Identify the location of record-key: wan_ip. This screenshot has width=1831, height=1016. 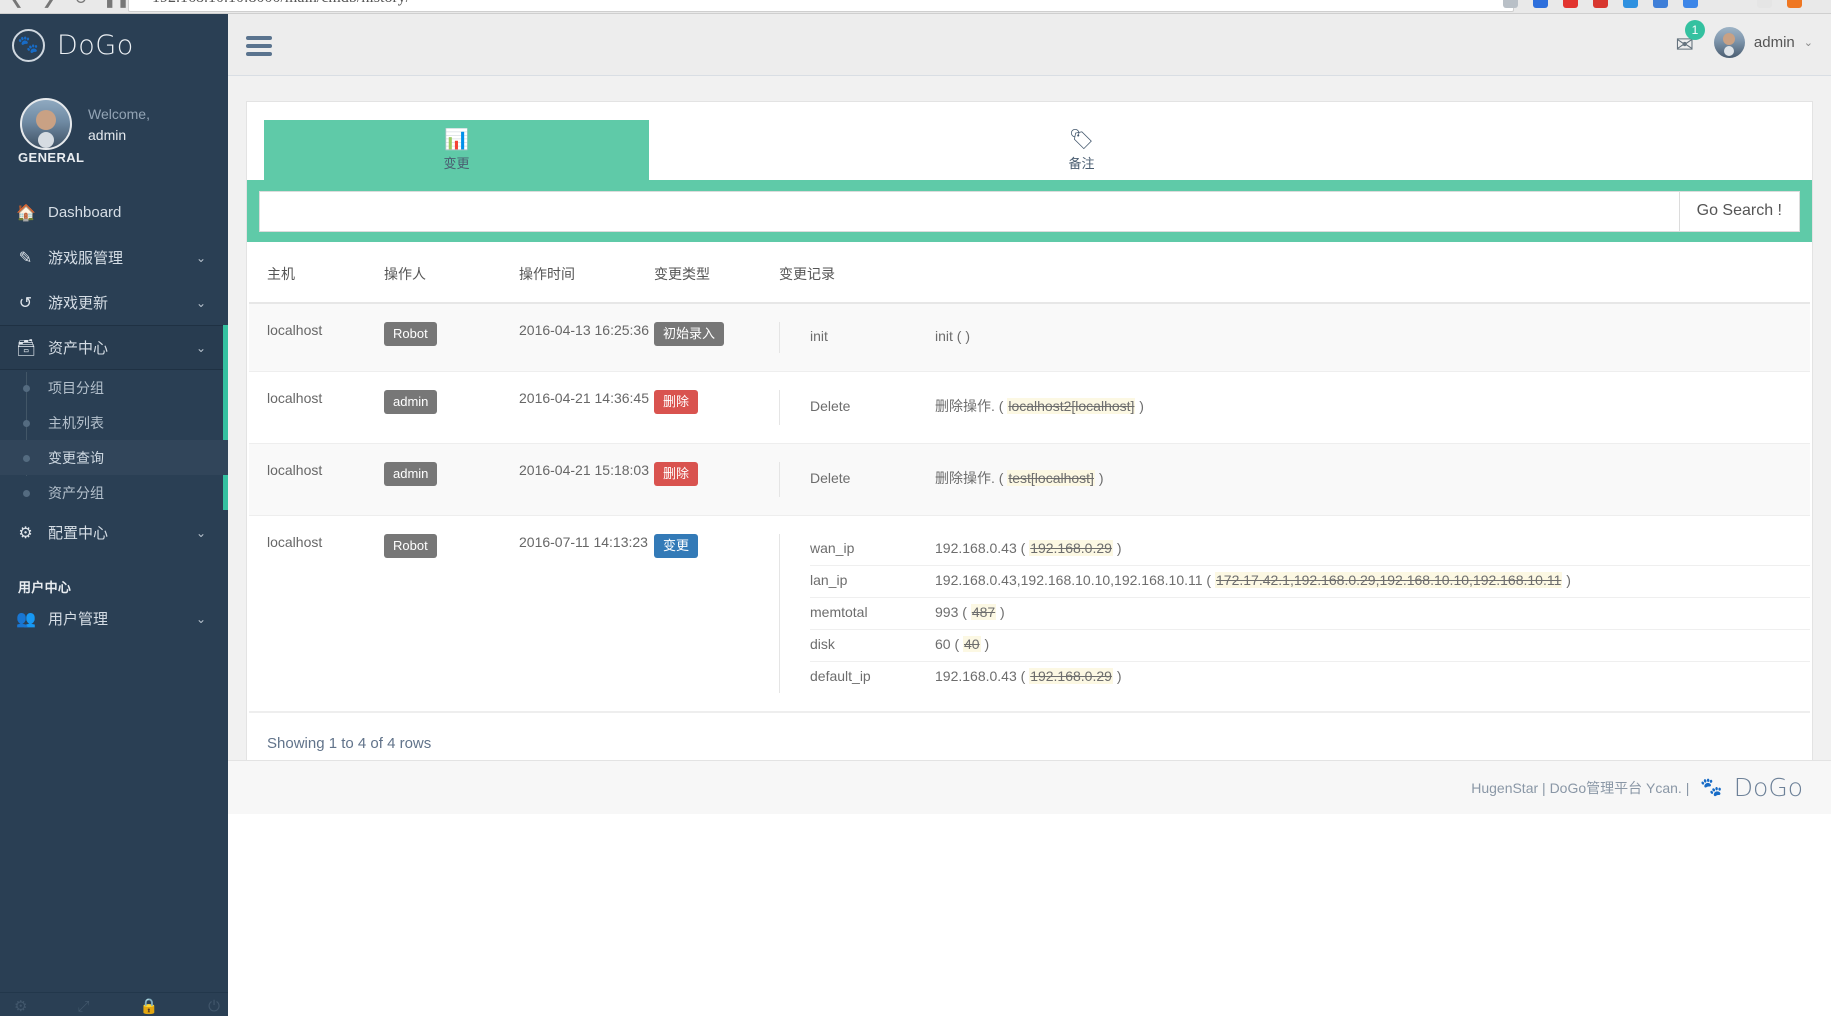
(832, 548).